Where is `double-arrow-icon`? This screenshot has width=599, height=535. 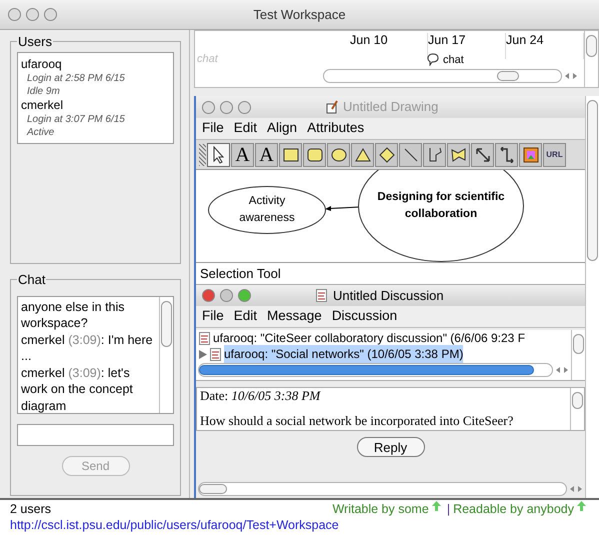 double-arrow-icon is located at coordinates (482, 154).